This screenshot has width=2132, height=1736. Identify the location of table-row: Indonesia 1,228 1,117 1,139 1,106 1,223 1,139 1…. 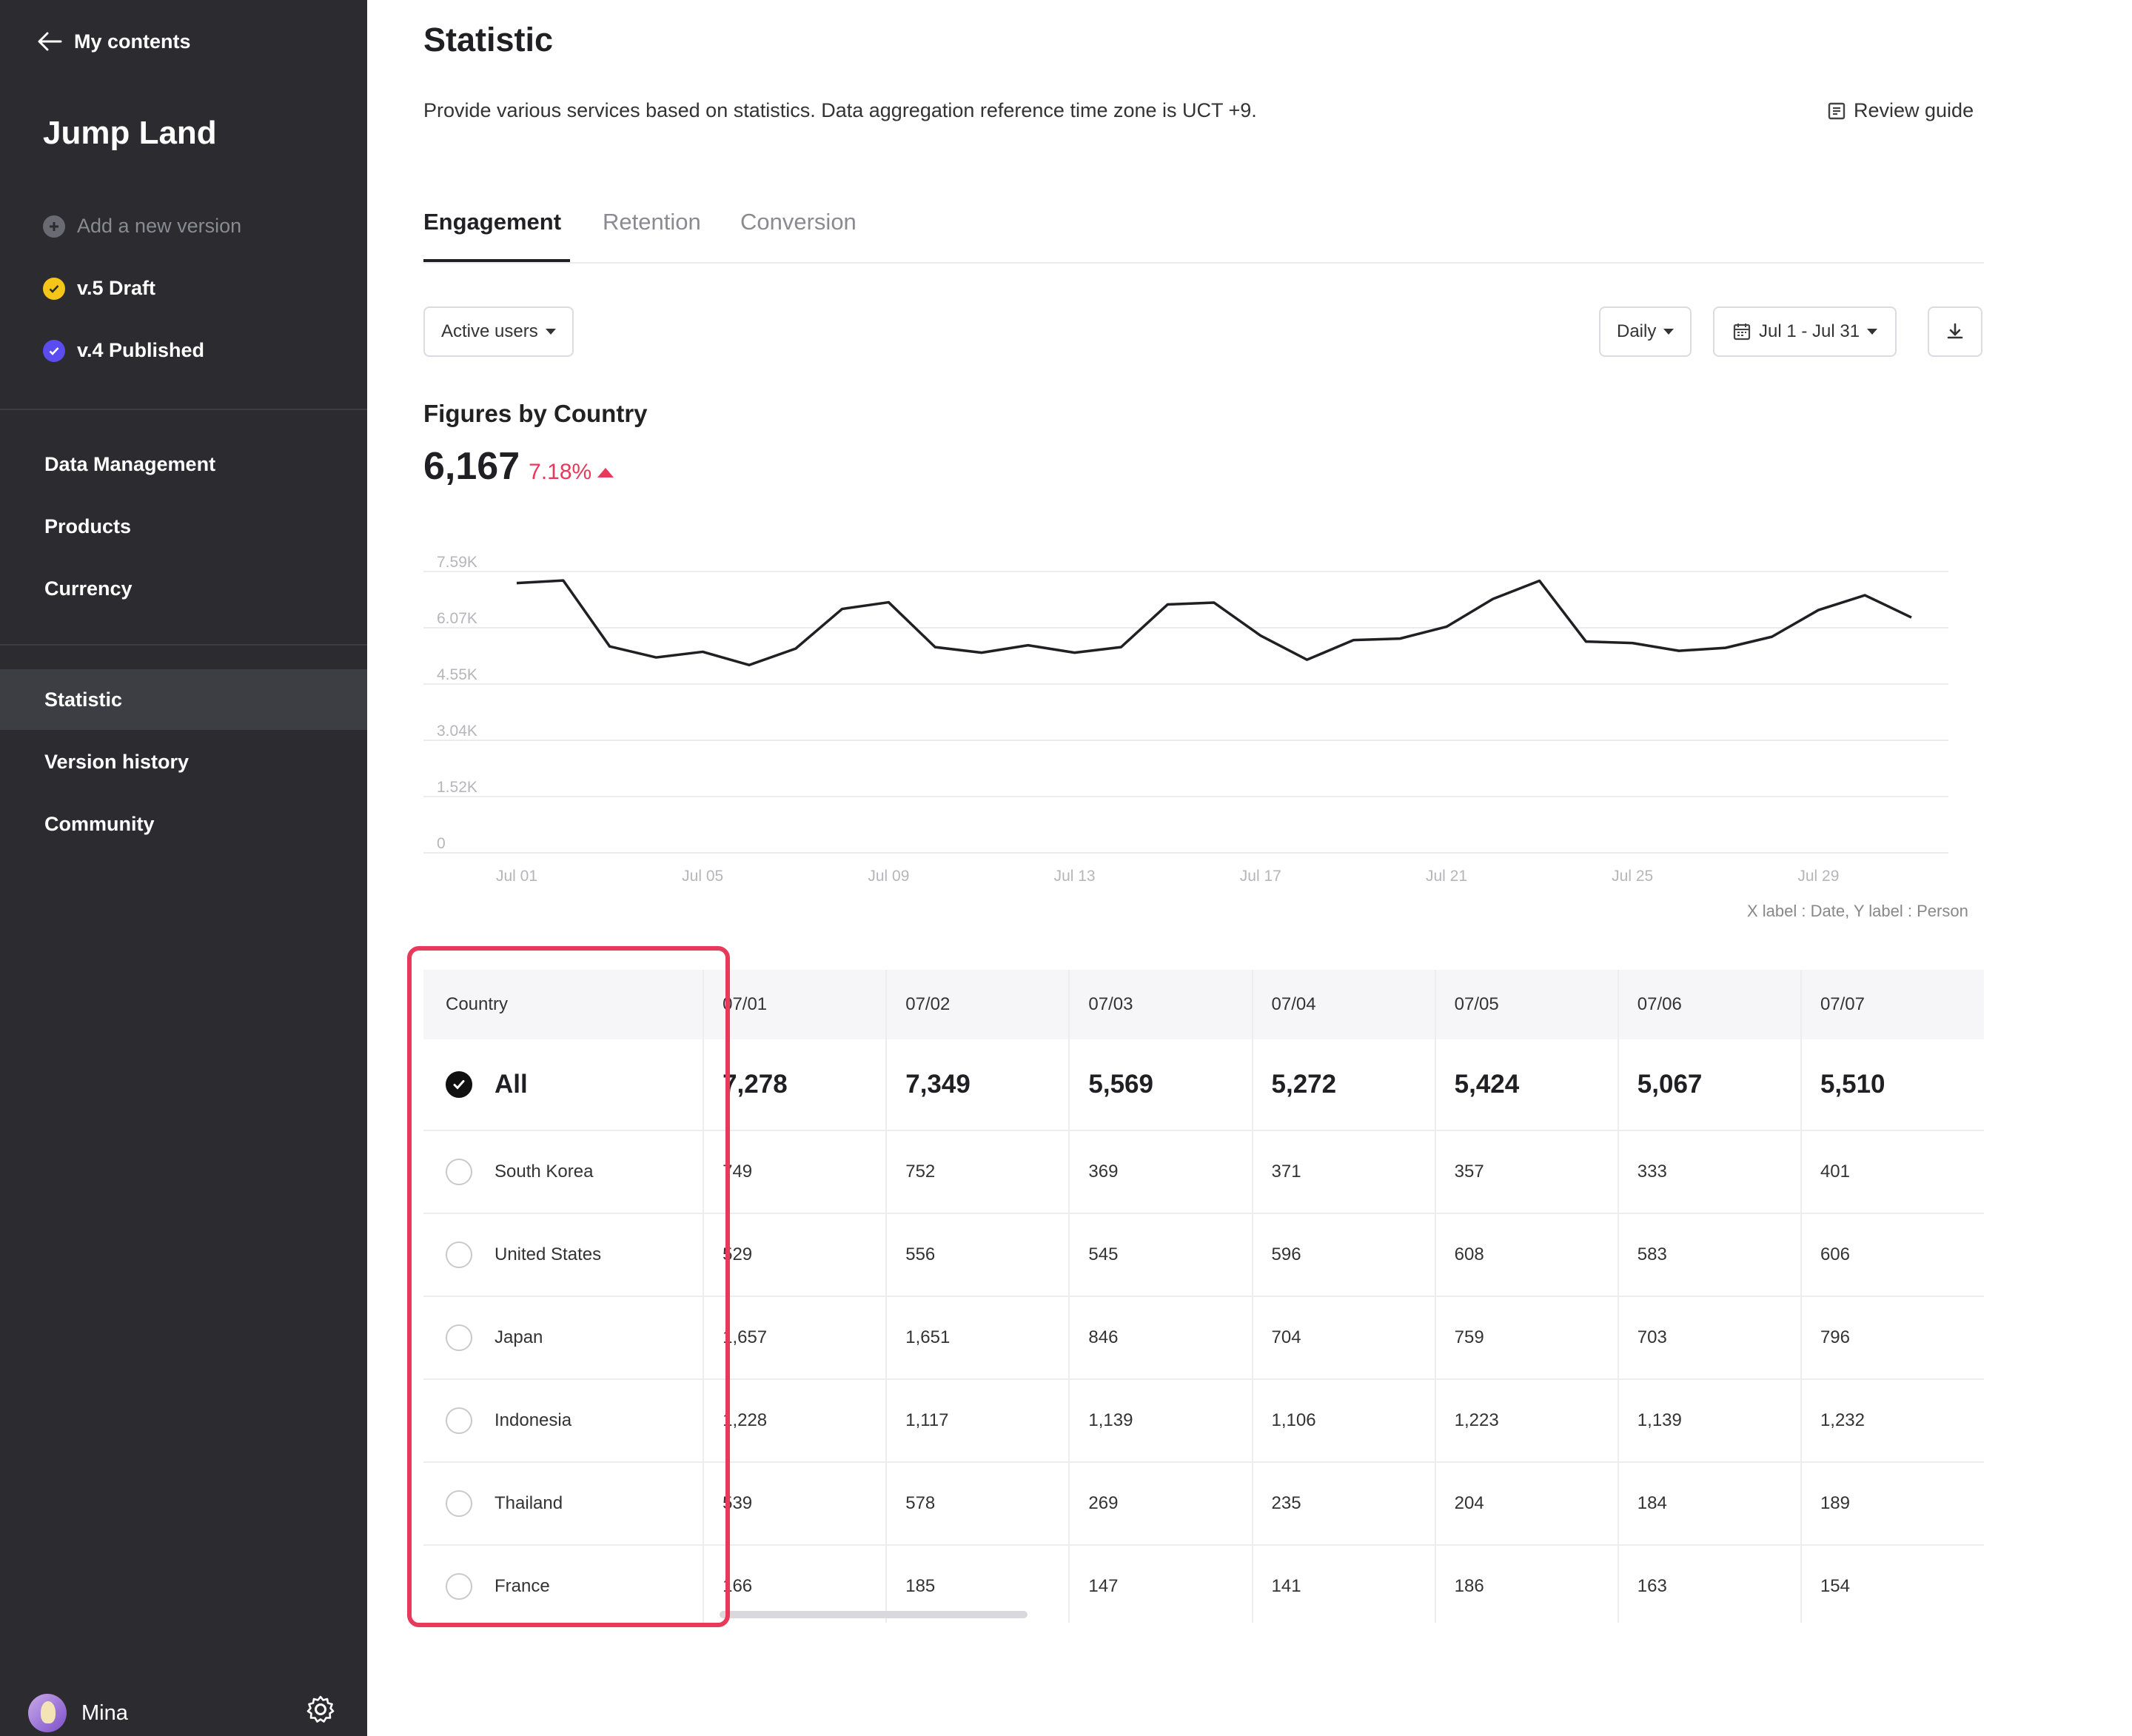
(1203, 1421).